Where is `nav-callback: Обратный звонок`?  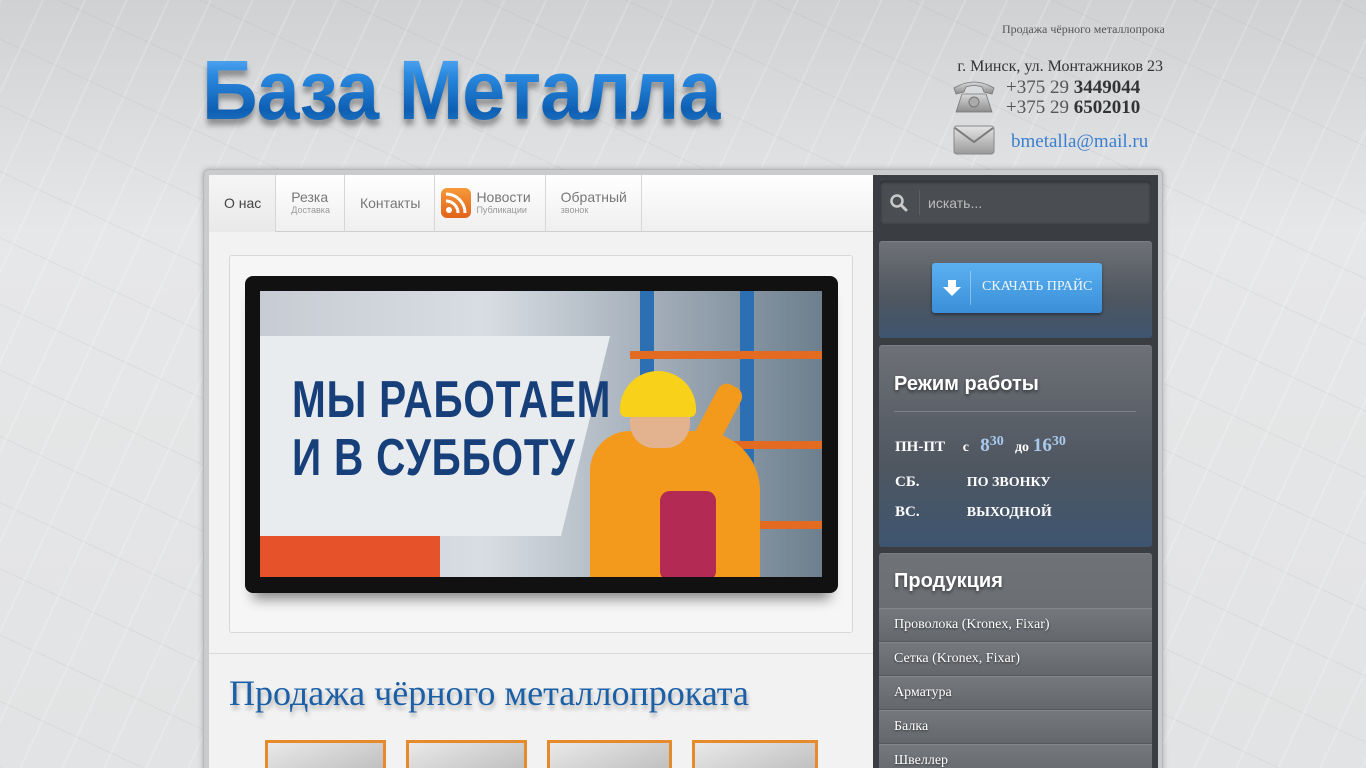
nav-callback: Обратный звонок is located at coordinates (594, 203).